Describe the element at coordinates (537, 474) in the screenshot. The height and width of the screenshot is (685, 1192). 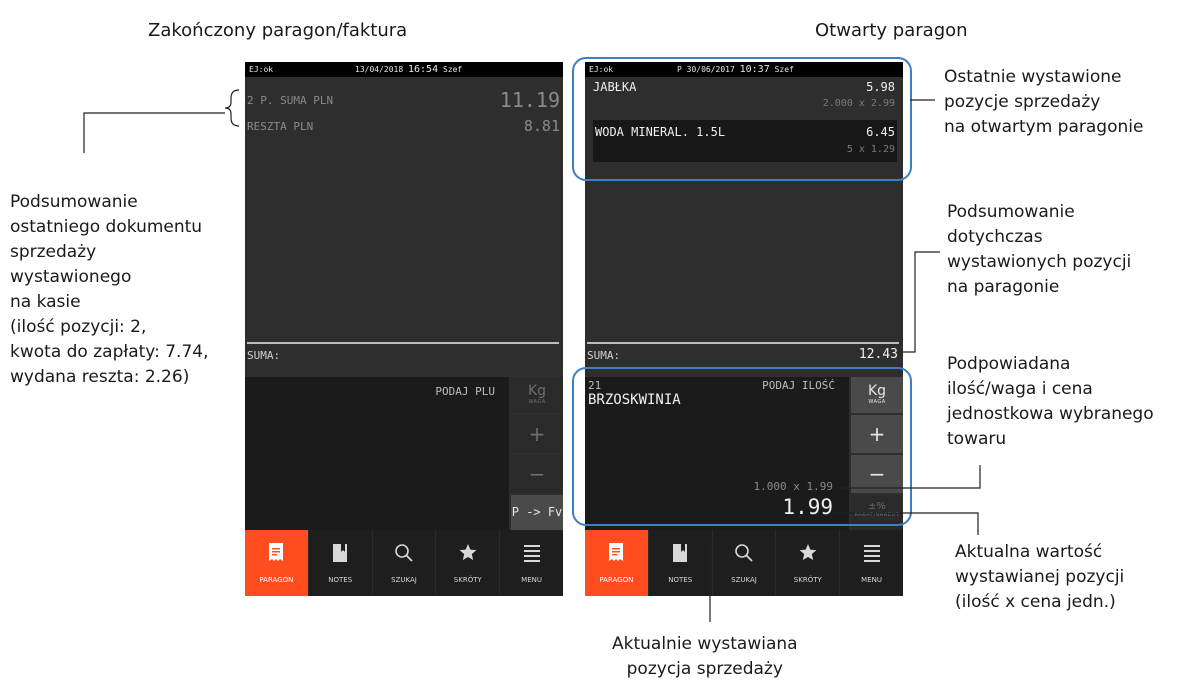
I see `minus-button: −` at that location.